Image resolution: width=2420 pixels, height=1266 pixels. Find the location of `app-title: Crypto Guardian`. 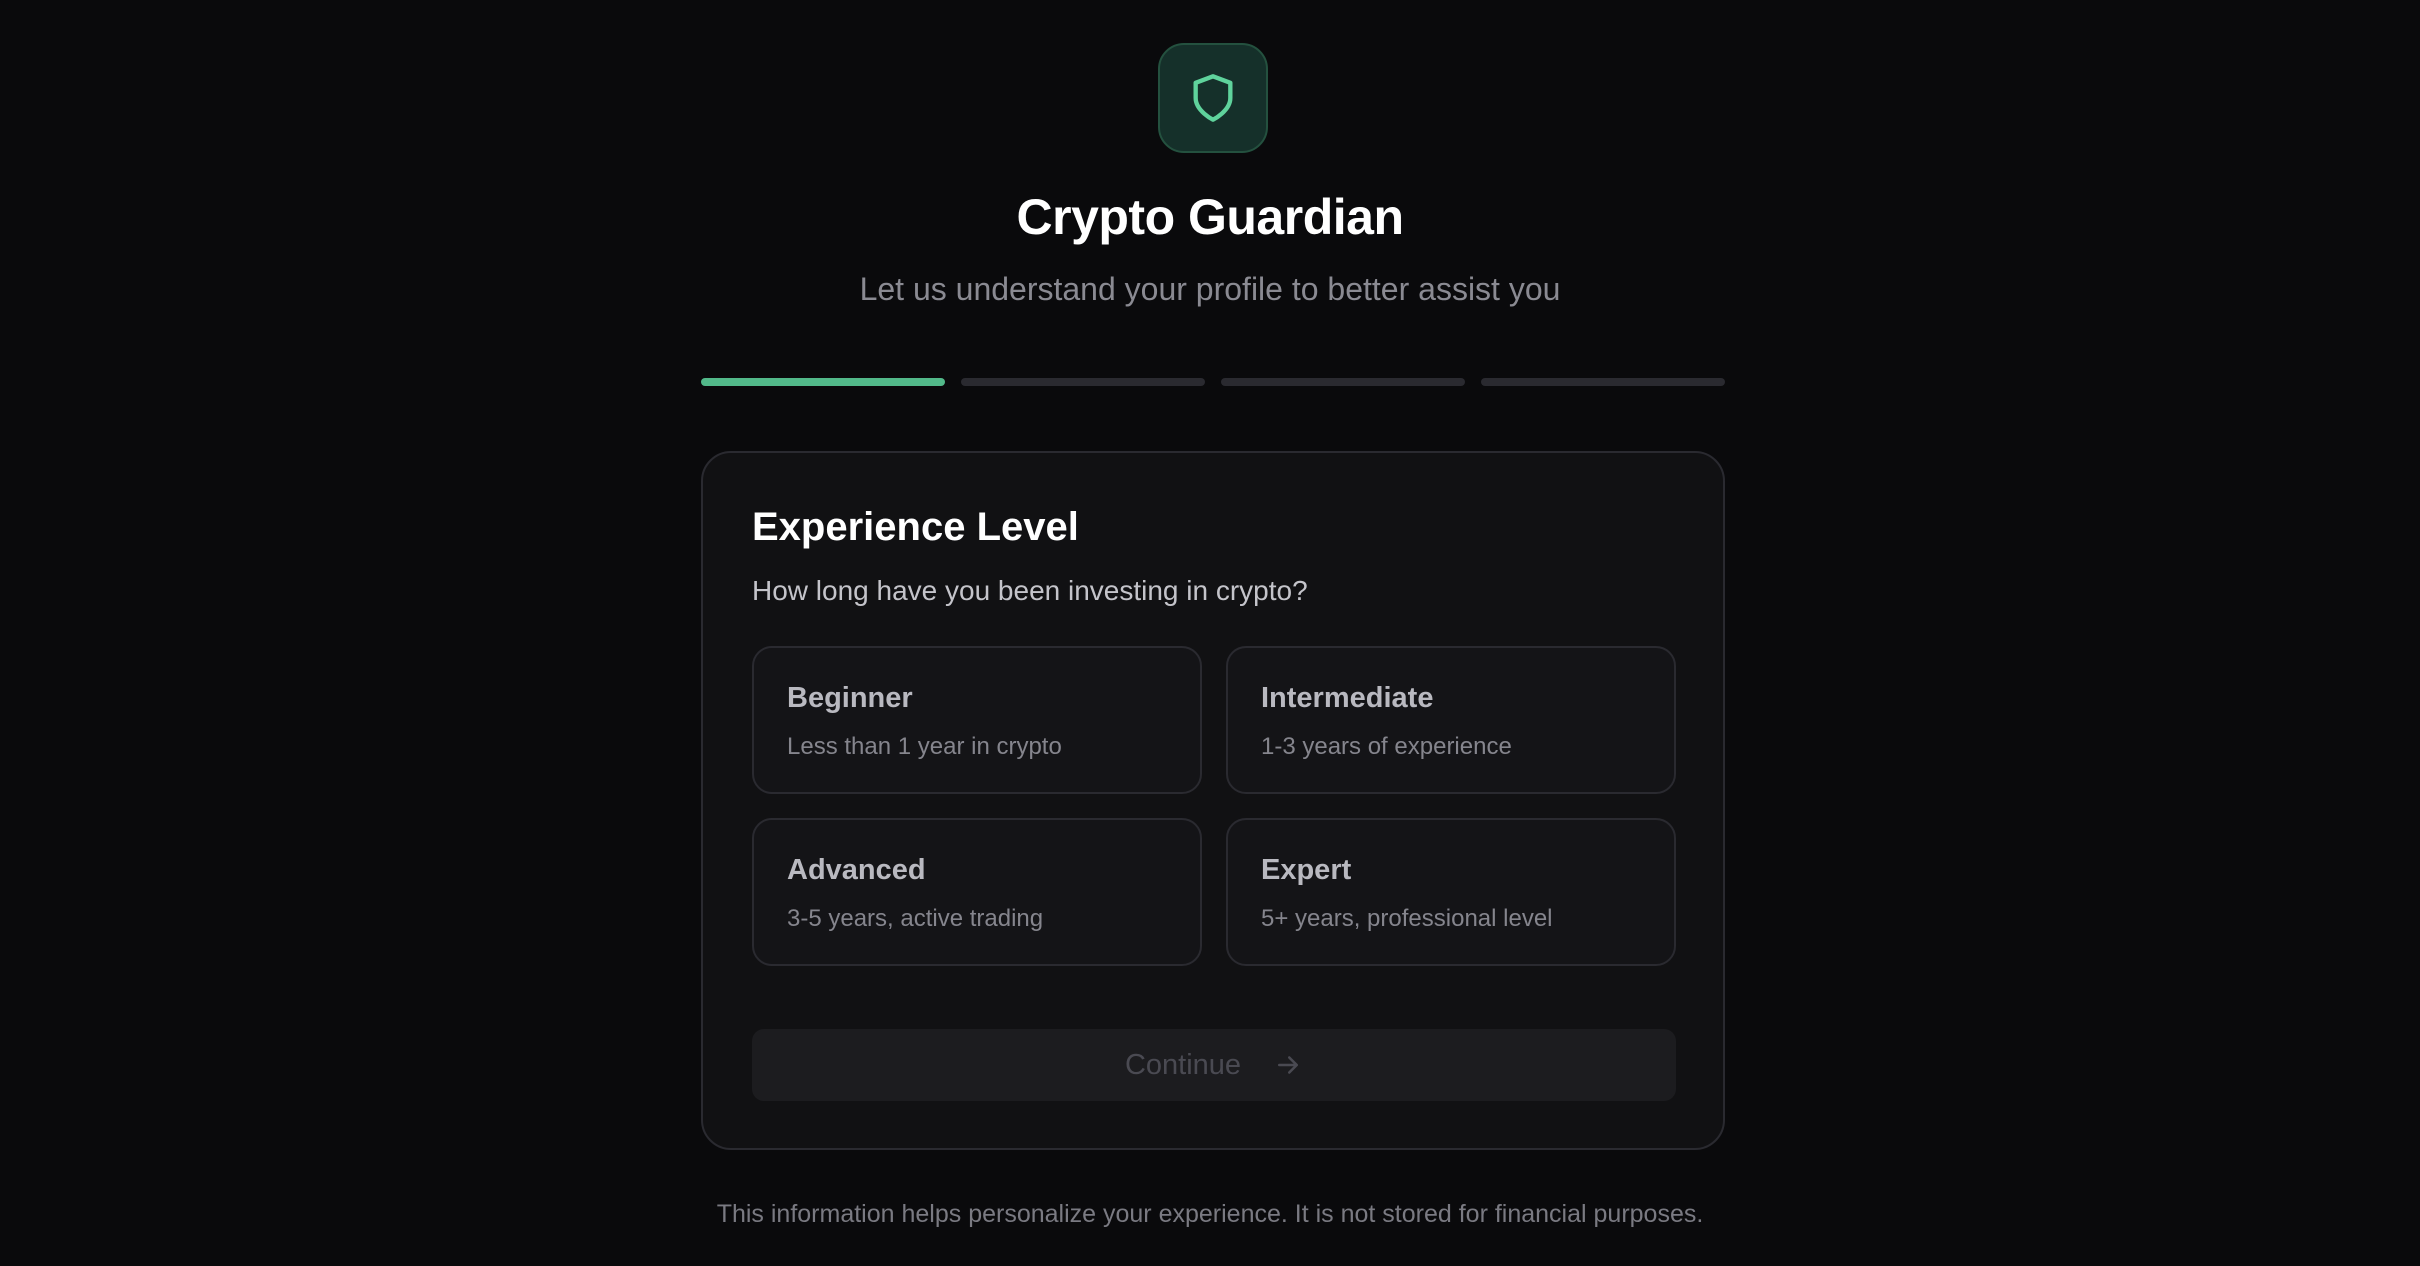

app-title: Crypto Guardian is located at coordinates (1210, 217).